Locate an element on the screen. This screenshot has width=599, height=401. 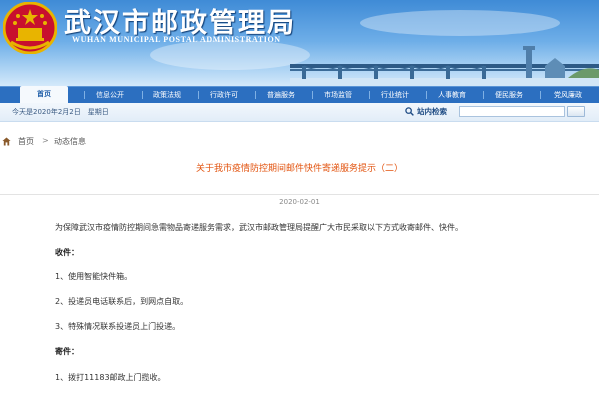
article-title: 关于我市疫情防控期间邮件快件寄递服务提示（二） is located at coordinates (299, 169).